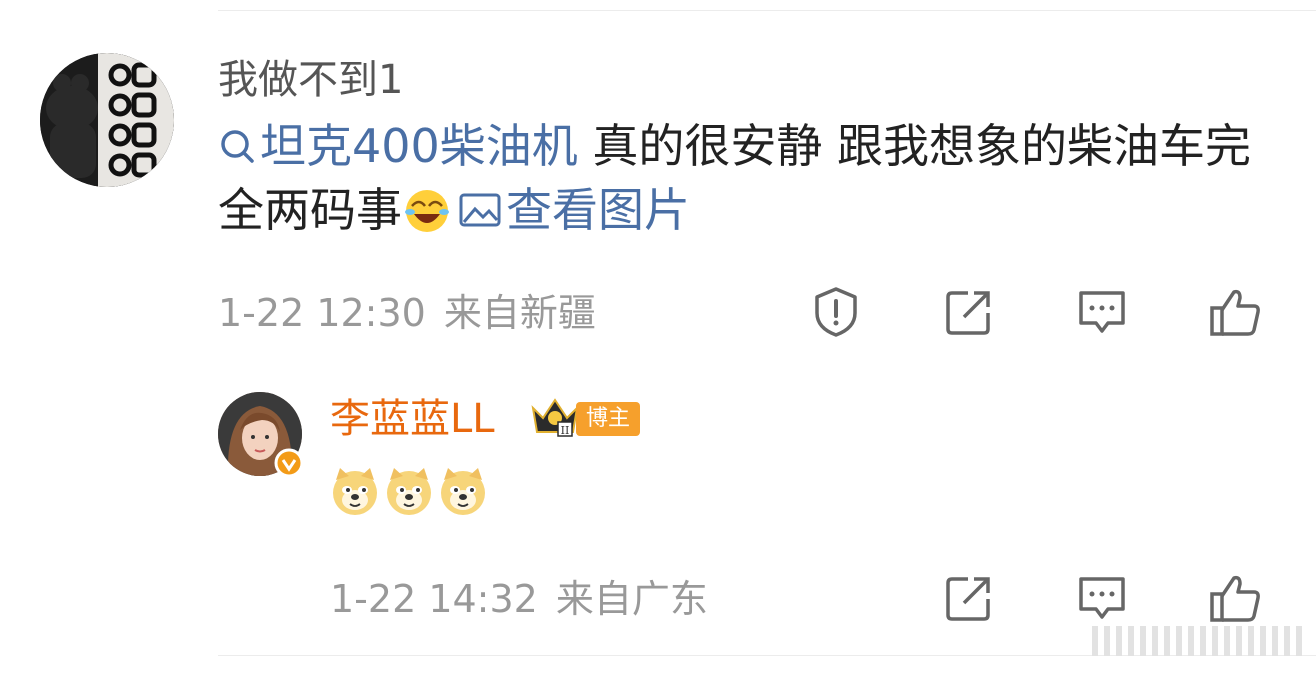  What do you see at coordinates (412, 419) in the screenshot?
I see `reply-username: 李蓝蓝LL` at bounding box center [412, 419].